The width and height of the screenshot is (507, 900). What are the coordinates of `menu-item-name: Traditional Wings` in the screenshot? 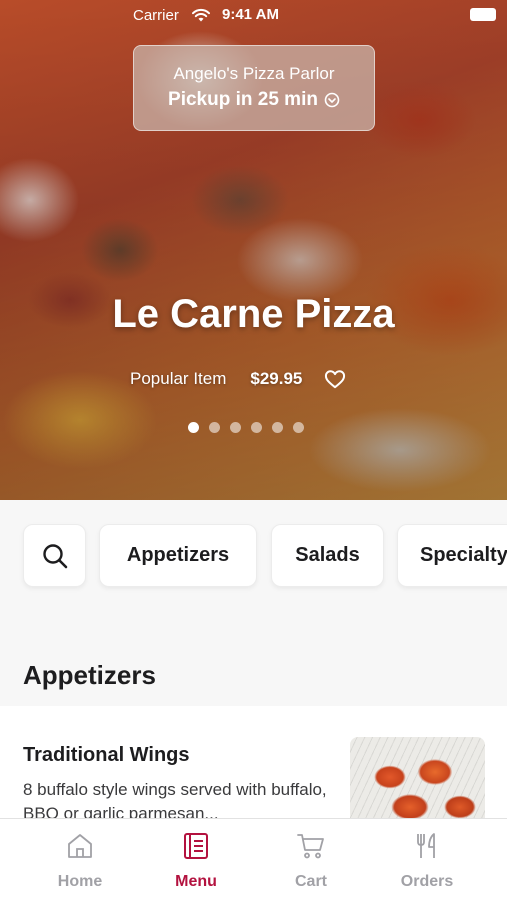 It's located at (106, 755).